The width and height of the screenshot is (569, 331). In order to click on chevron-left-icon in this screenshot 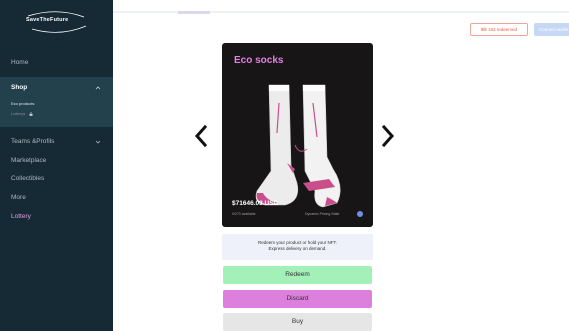, I will do `click(201, 136)`.